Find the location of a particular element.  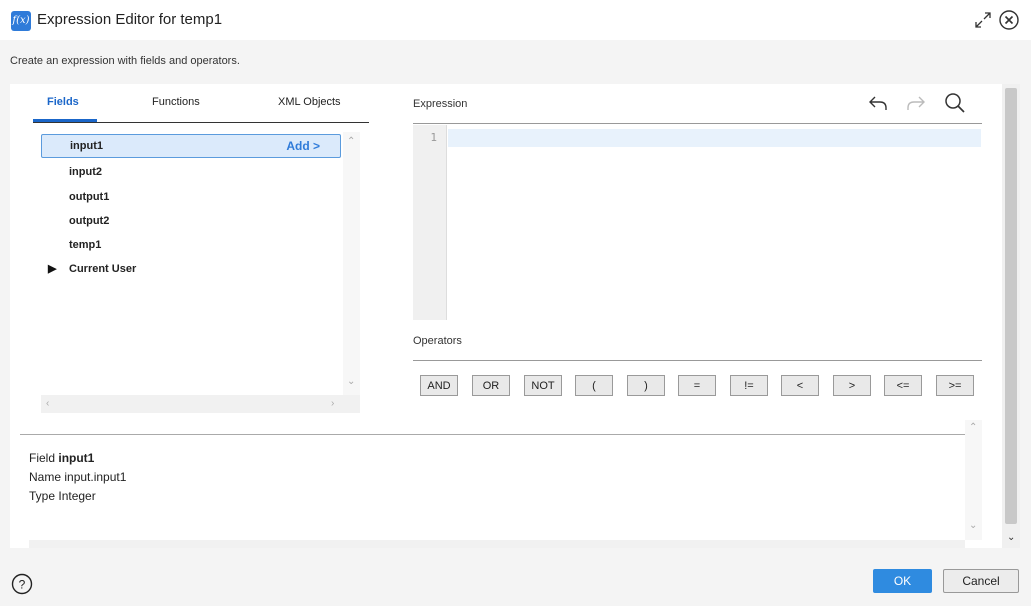

scroll-right-icon: › is located at coordinates (332, 403).